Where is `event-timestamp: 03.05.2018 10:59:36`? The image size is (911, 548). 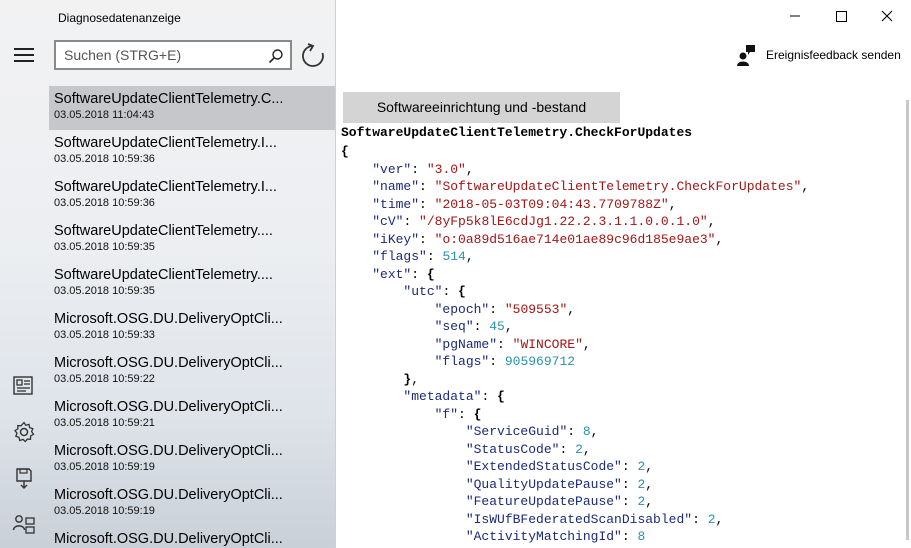
event-timestamp: 03.05.2018 10:59:36 is located at coordinates (104, 203).